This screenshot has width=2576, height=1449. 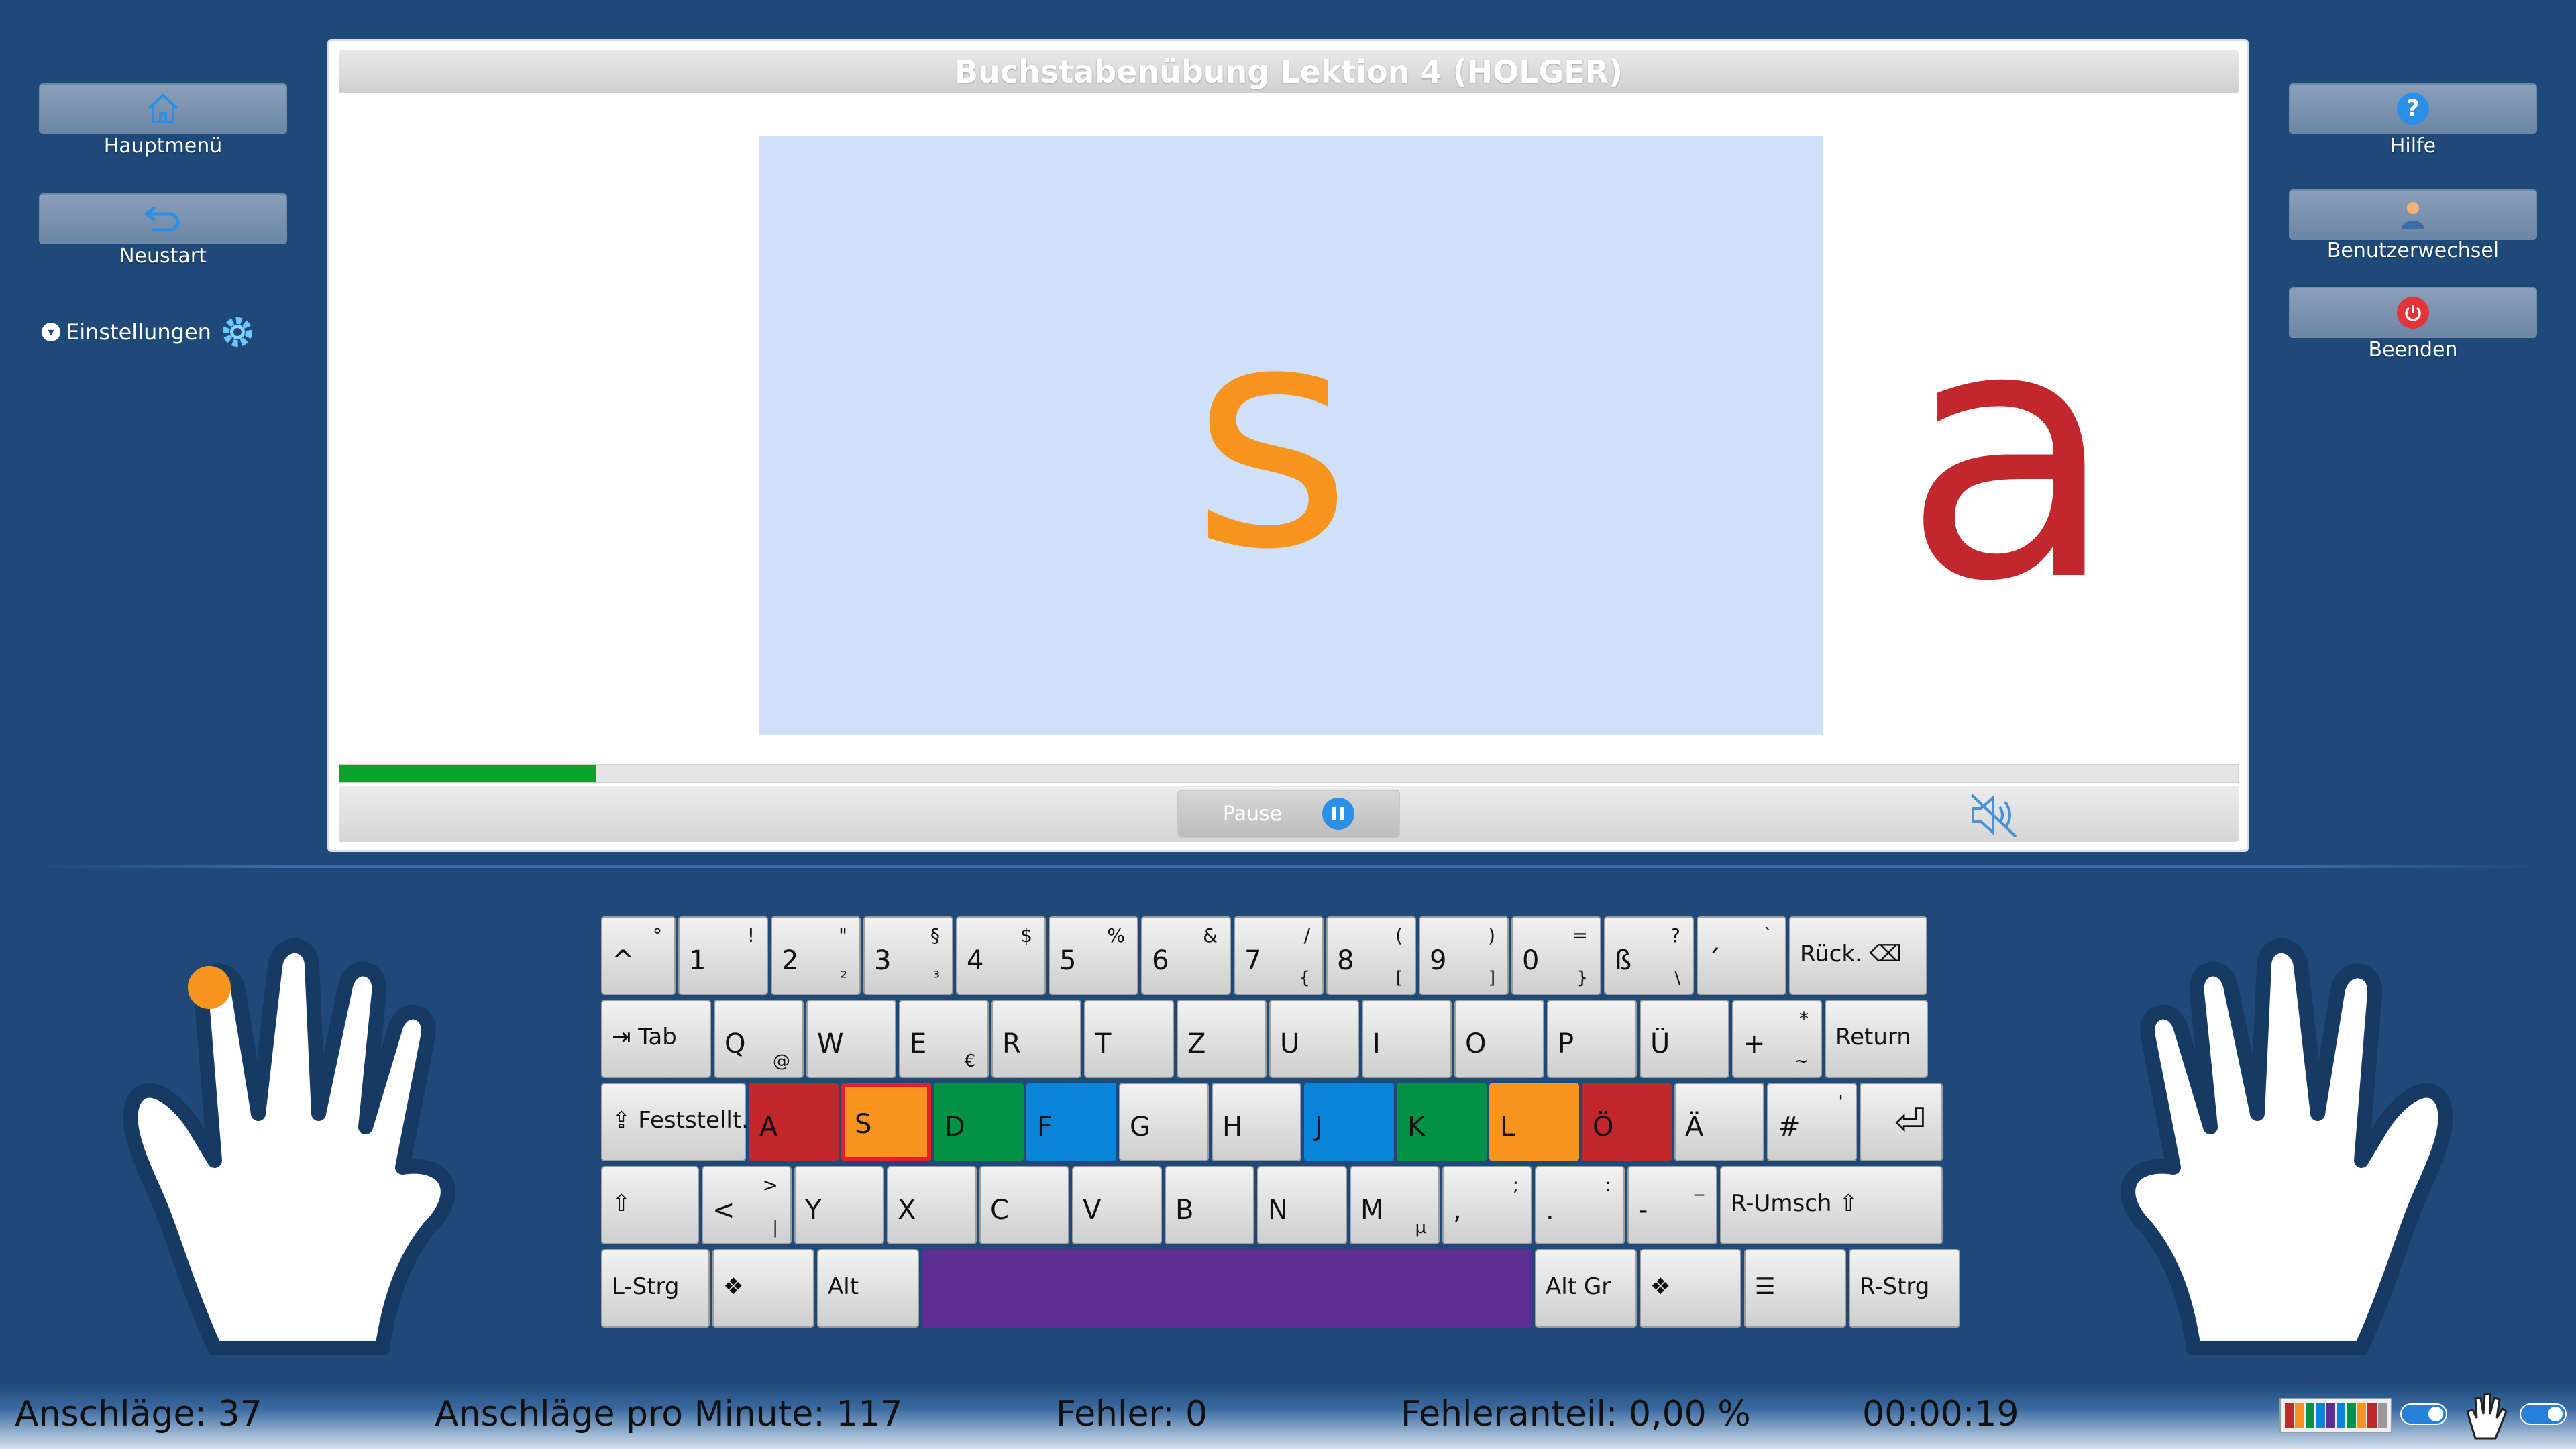 What do you see at coordinates (1684, 1039) in the screenshot?
I see `key-1-11: Ü` at bounding box center [1684, 1039].